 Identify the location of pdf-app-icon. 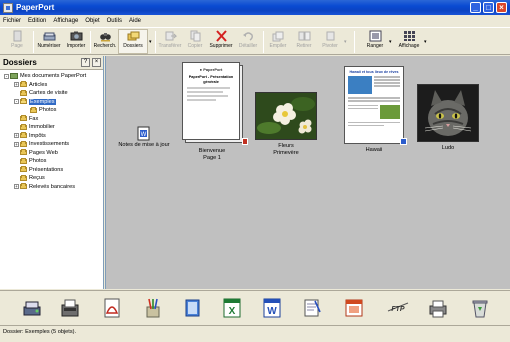
(112, 308).